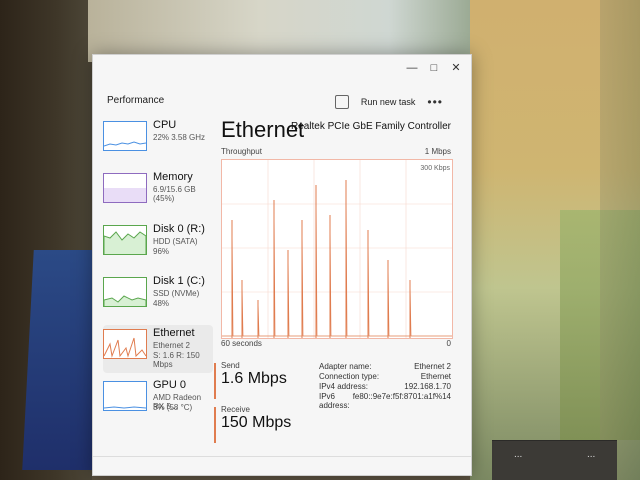 This screenshot has width=640, height=480. Describe the element at coordinates (235, 409) in the screenshot. I see `receive-label: Receive` at that location.